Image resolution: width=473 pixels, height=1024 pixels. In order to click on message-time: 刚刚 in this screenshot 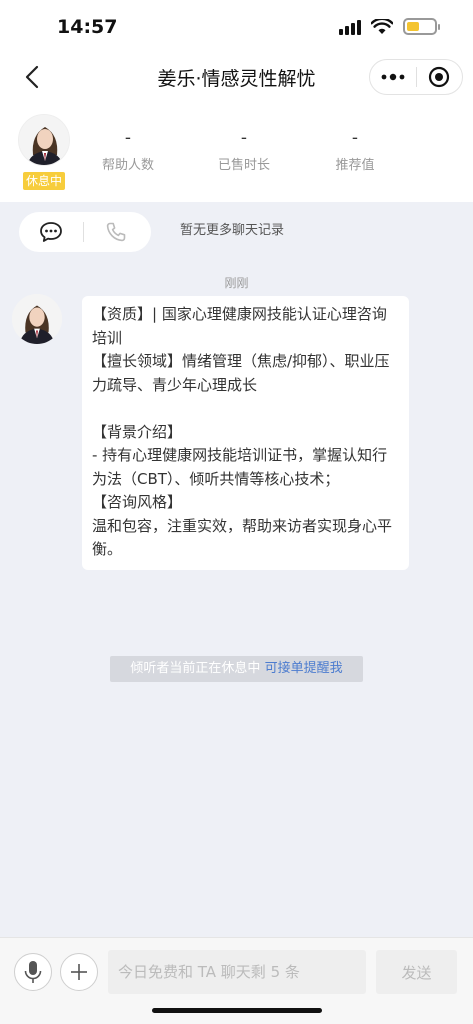, I will do `click(236, 283)`.